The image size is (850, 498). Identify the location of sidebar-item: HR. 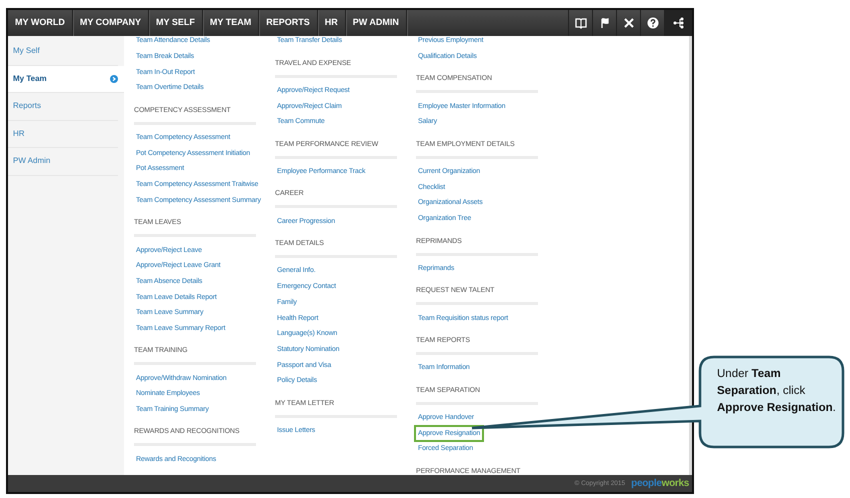
(63, 134).